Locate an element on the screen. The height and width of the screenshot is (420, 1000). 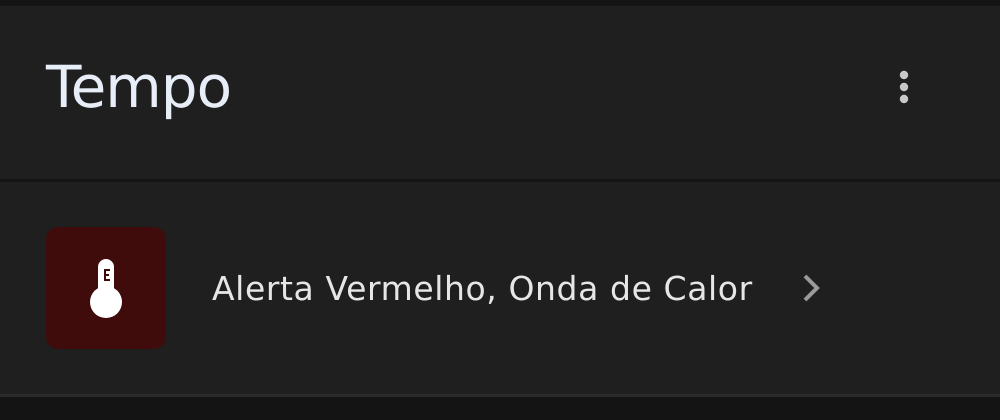
chevron-right-icon is located at coordinates (810, 288).